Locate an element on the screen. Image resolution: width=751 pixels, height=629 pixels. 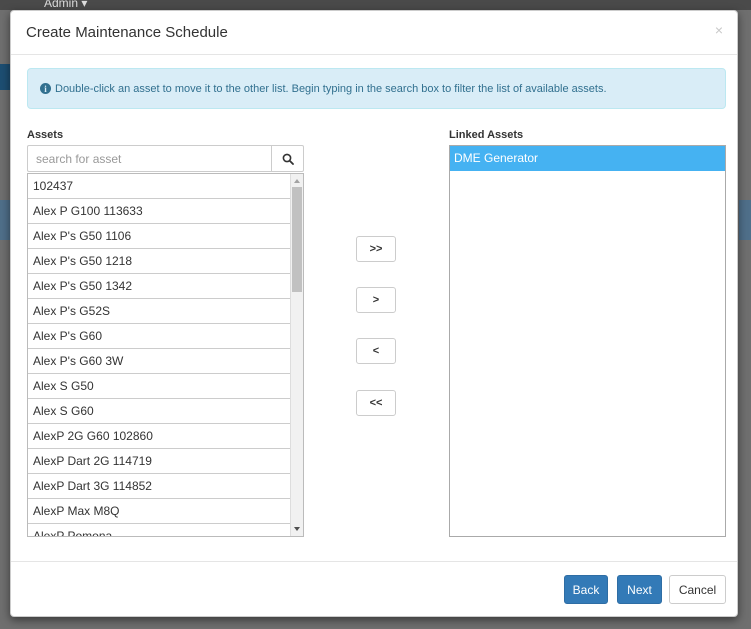
search-button is located at coordinates (287, 158).